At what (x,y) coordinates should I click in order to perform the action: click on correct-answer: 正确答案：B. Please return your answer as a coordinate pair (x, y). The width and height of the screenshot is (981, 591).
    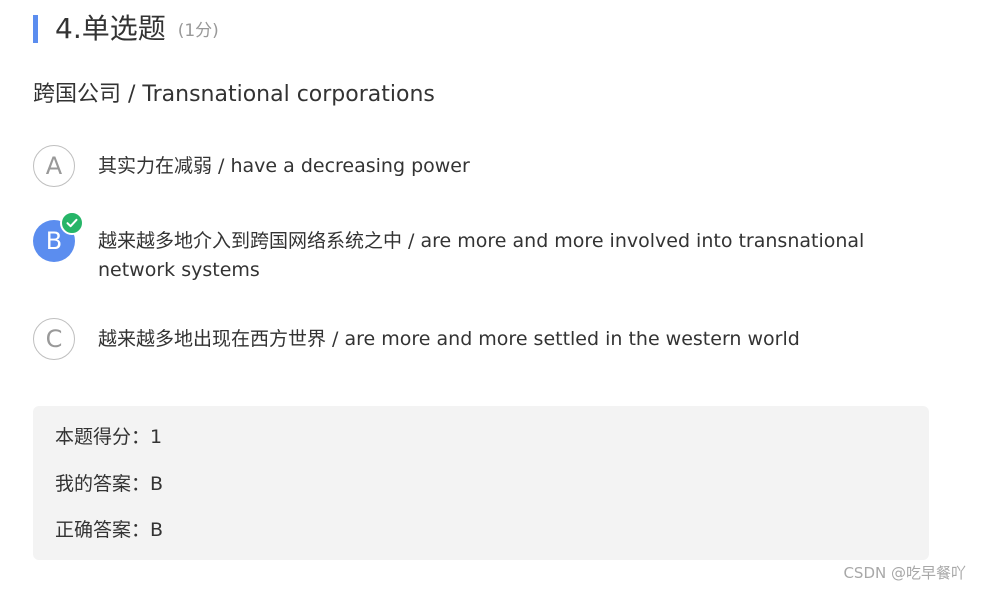
    Looking at the image, I should click on (109, 530).